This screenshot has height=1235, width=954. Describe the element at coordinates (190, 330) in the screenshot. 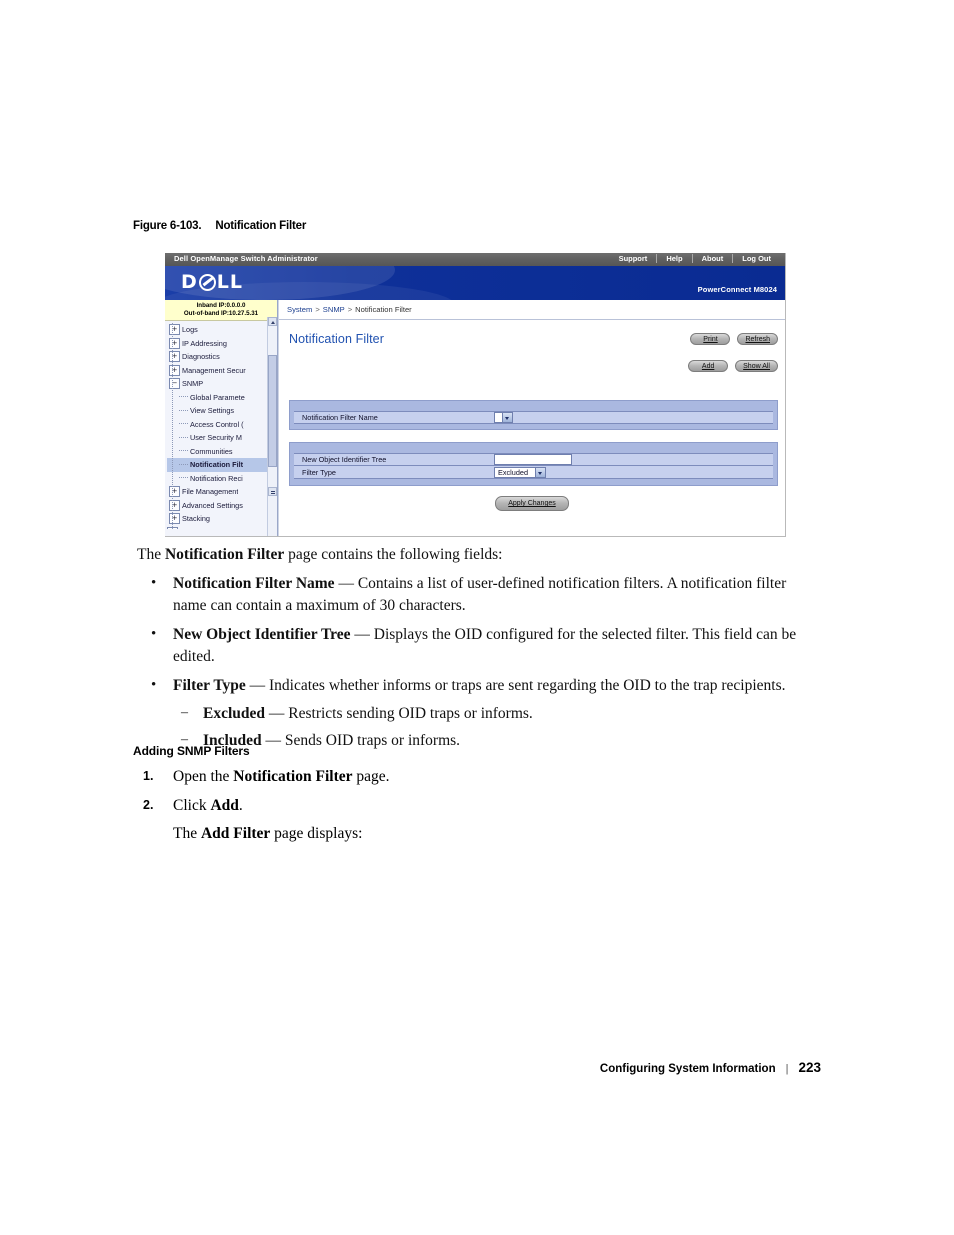

I see `sidebar-item-label: Logs` at that location.